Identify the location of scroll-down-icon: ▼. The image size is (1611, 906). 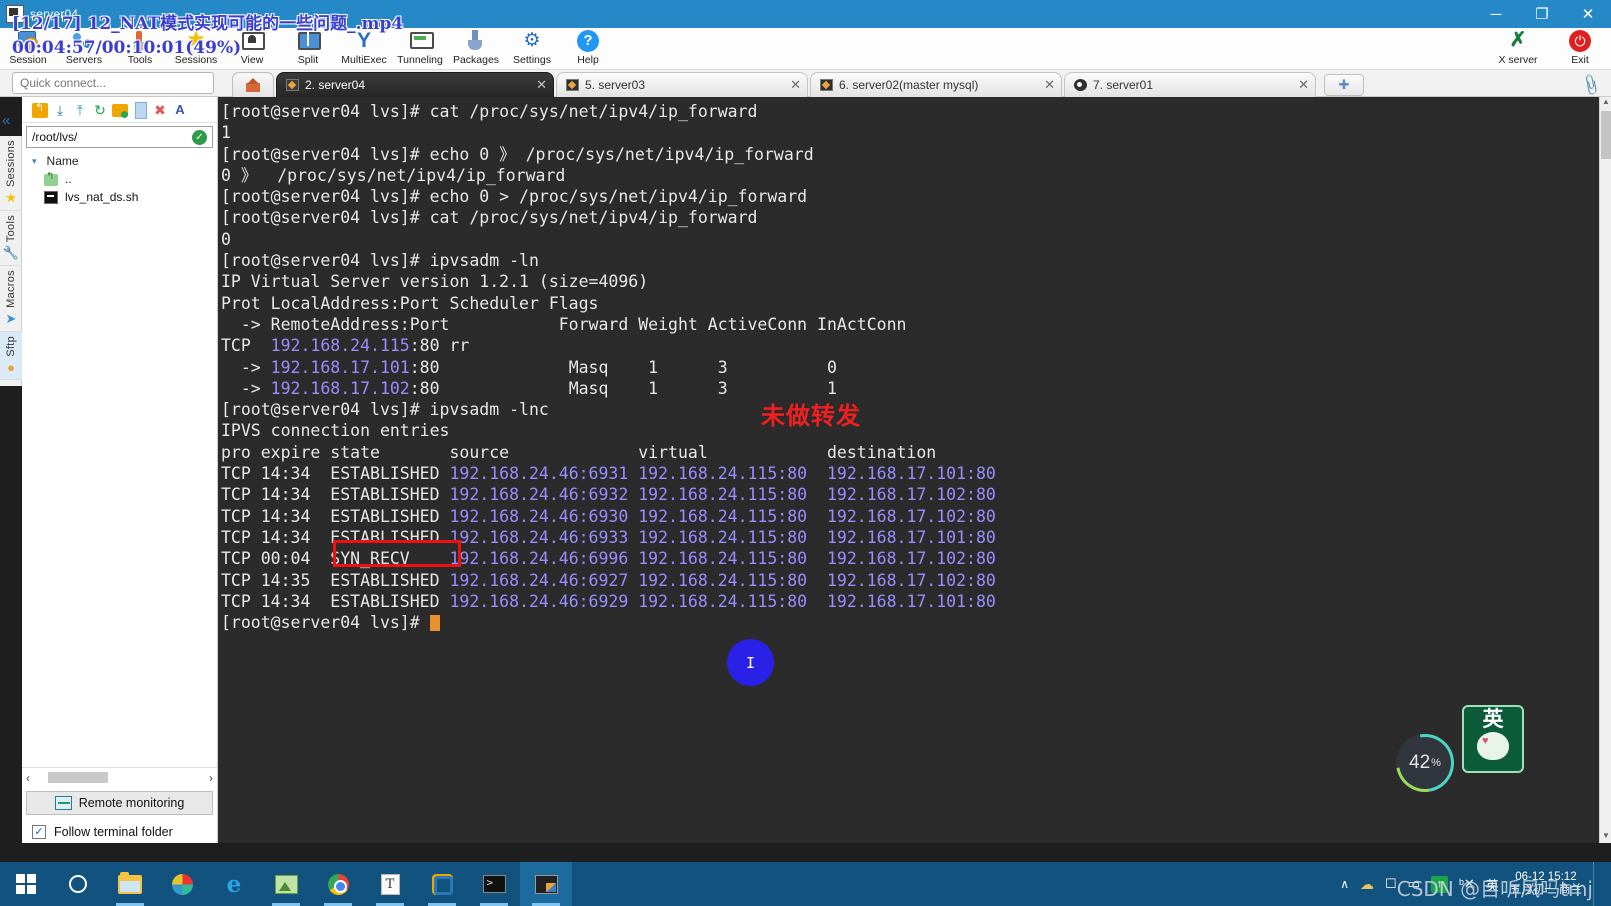
(1606, 837).